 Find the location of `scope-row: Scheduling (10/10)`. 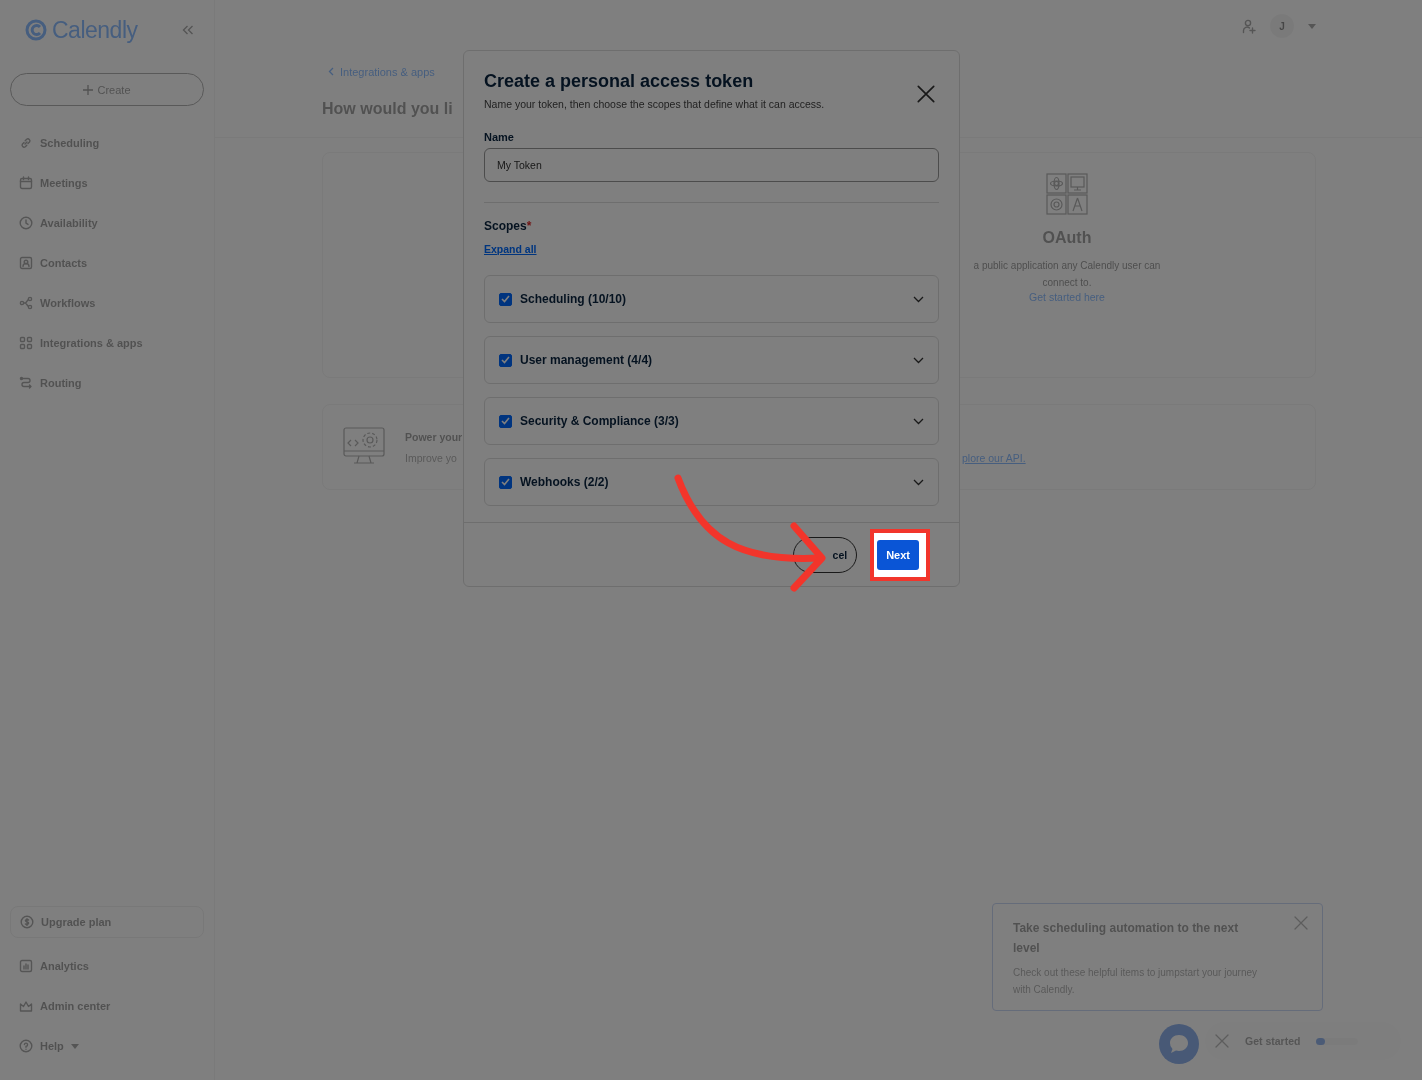

scope-row: Scheduling (10/10) is located at coordinates (711, 299).